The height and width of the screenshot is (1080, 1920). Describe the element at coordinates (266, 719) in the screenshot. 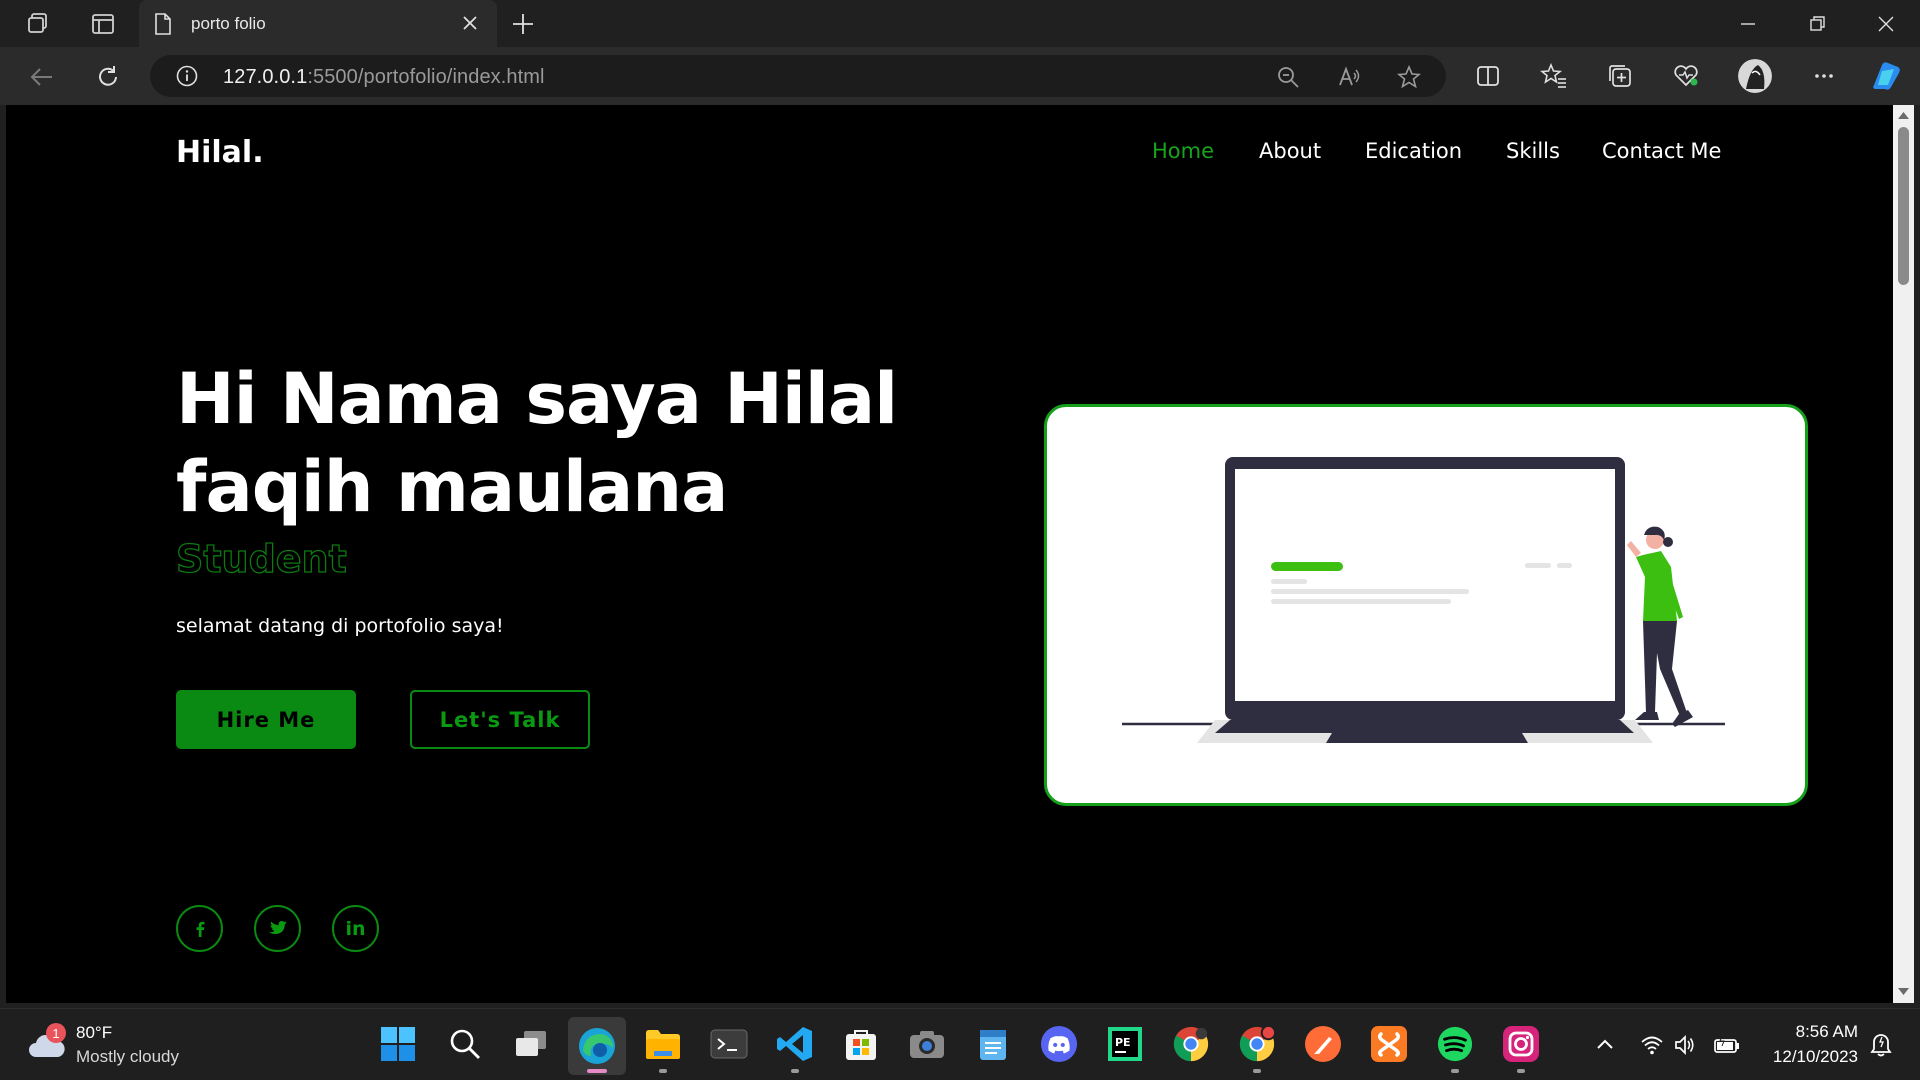

I see `hire-me-button: Hire Me` at that location.